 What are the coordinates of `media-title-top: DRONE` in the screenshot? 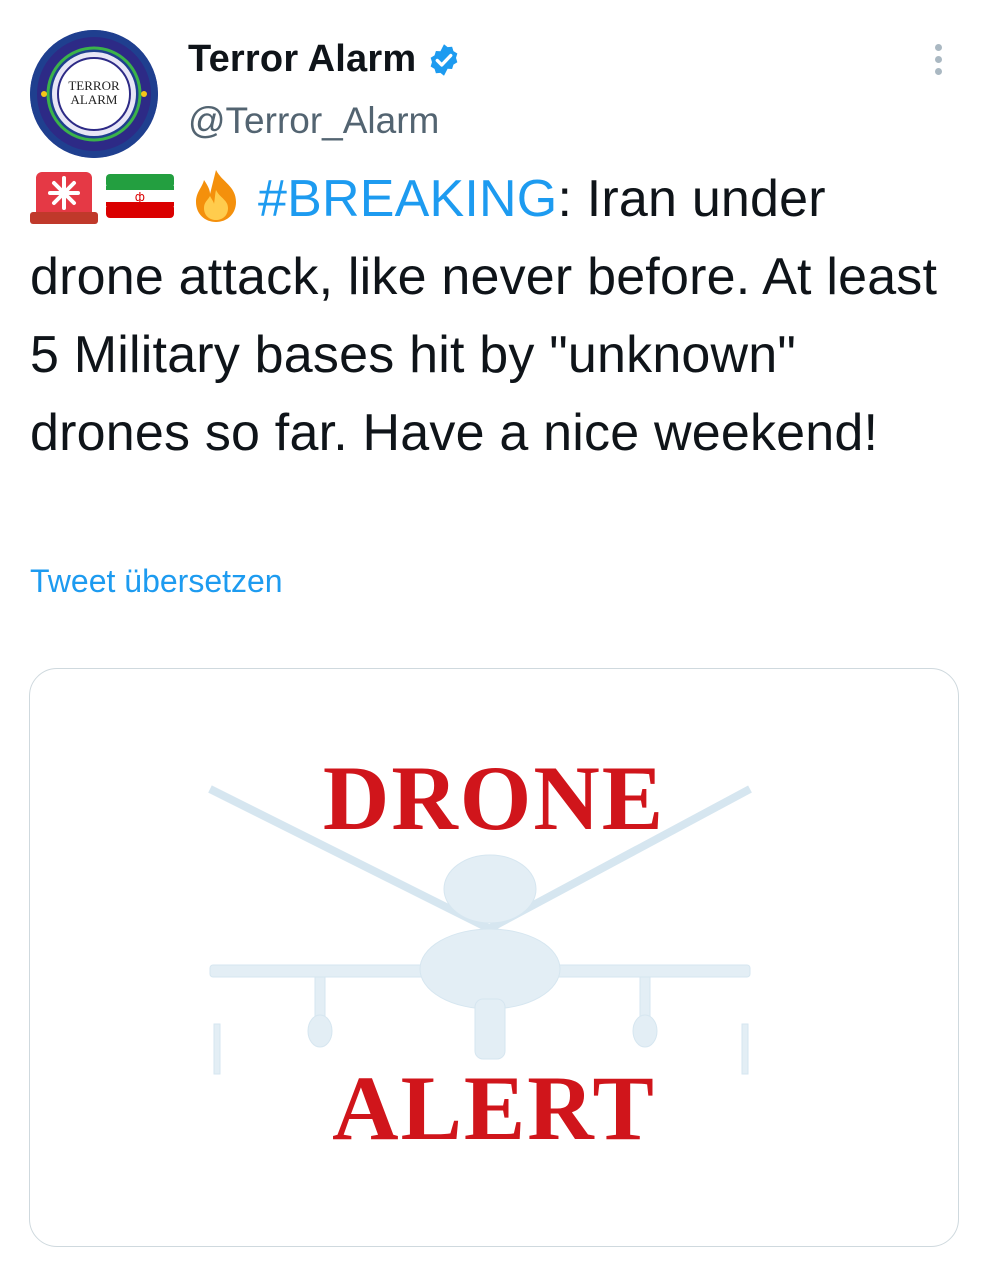 It's located at (494, 798).